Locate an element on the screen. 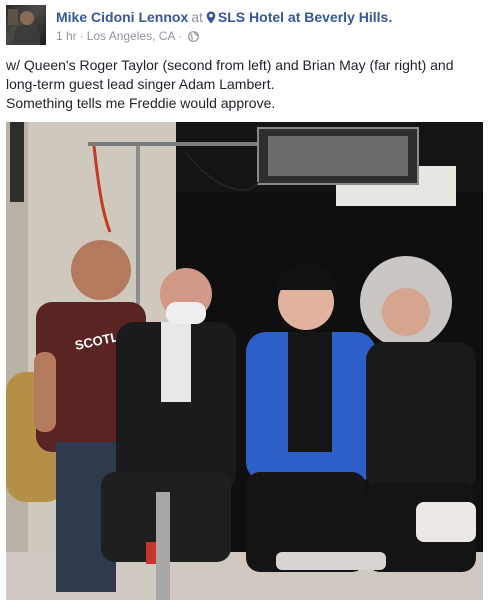  author-name-link: Mike Cidoni Lennox is located at coordinates (122, 17).